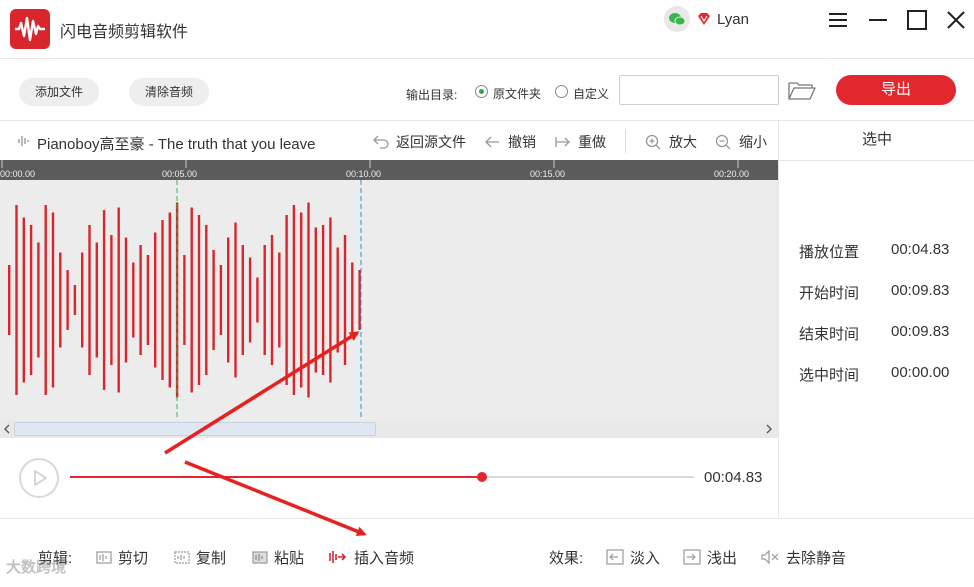  Describe the element at coordinates (838, 20) in the screenshot. I see `menu-icon` at that location.